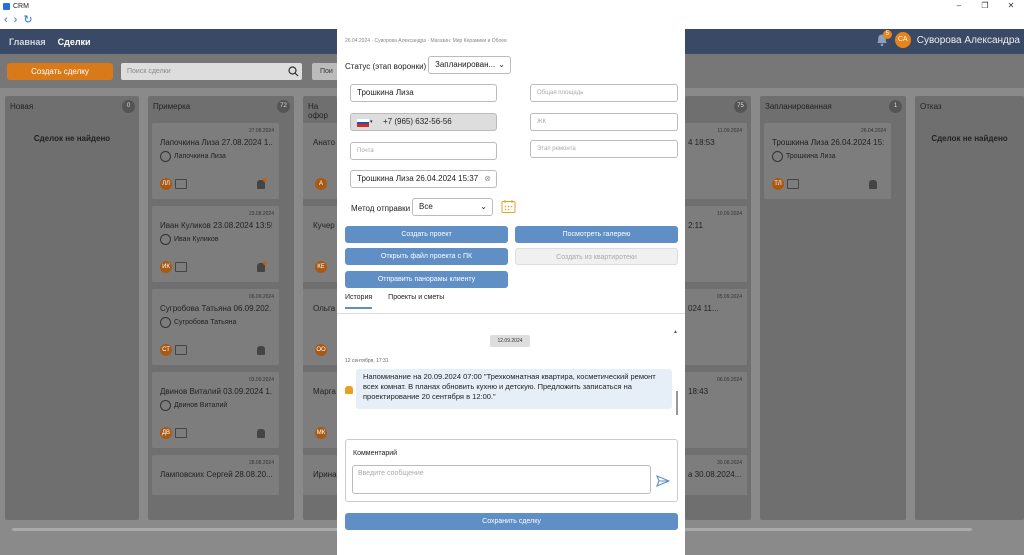  I want to click on forward-icon: ›, so click(16, 20).